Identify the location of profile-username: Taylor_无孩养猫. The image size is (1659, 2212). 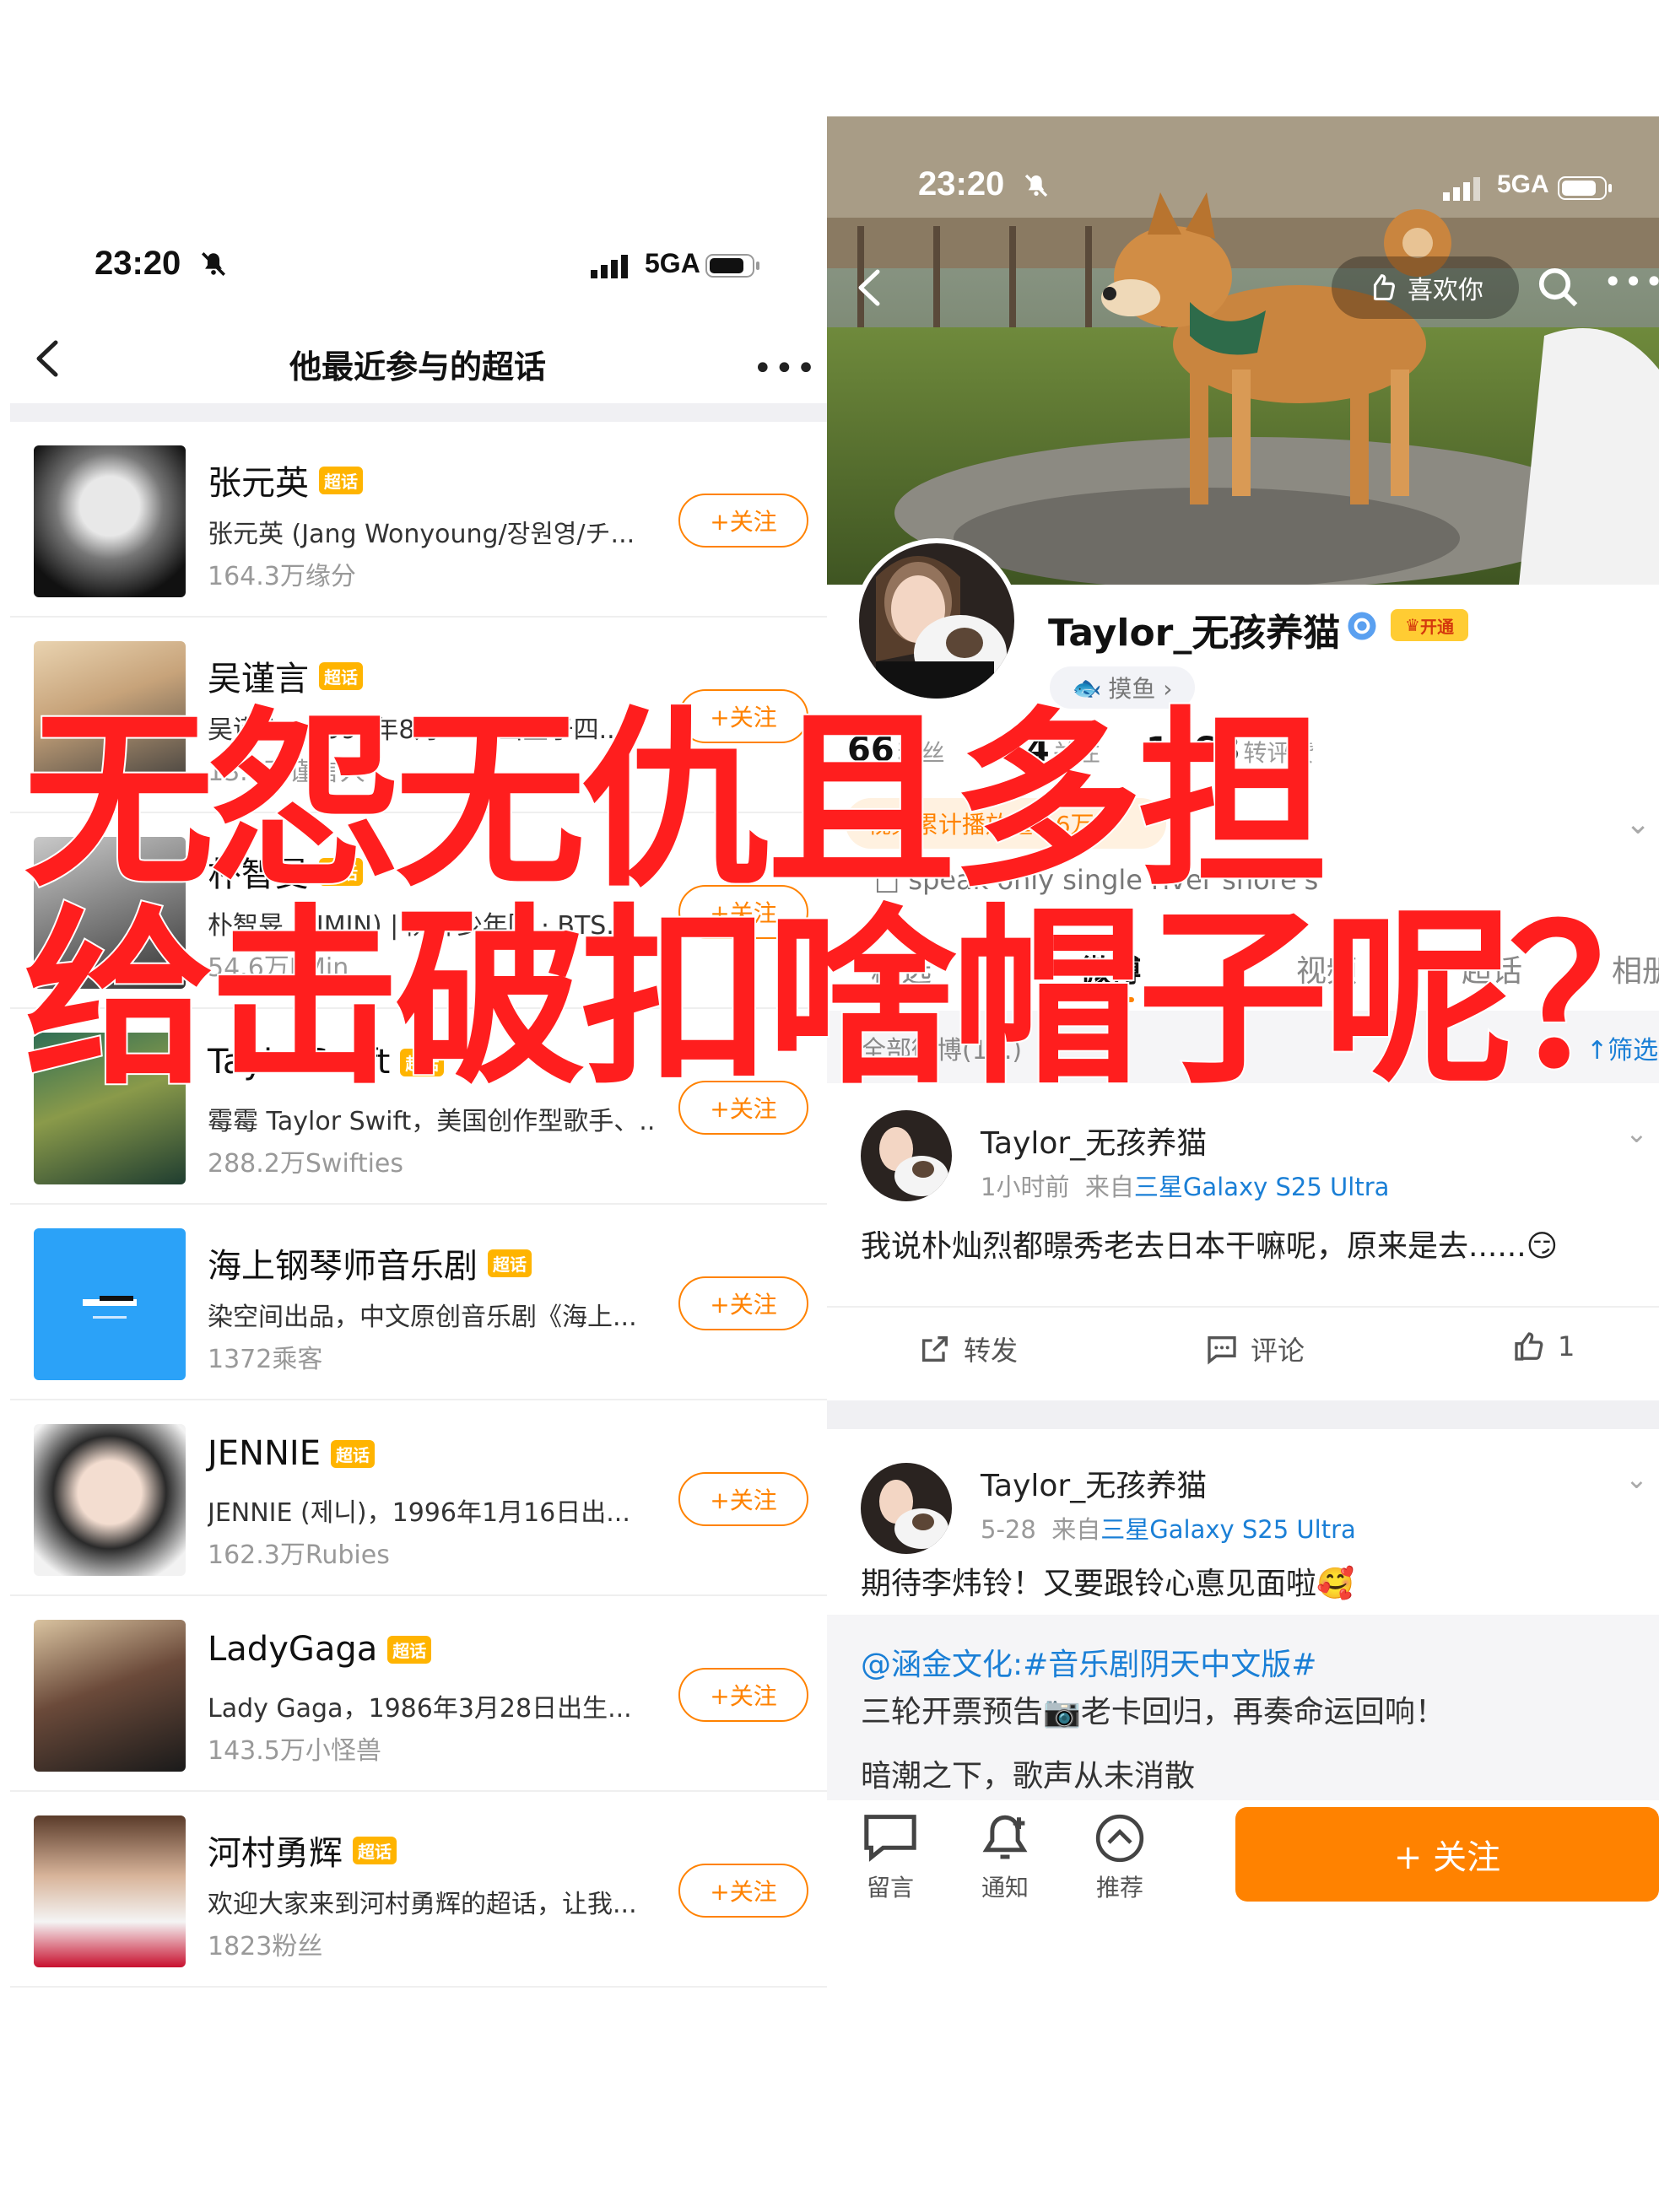
(1195, 633).